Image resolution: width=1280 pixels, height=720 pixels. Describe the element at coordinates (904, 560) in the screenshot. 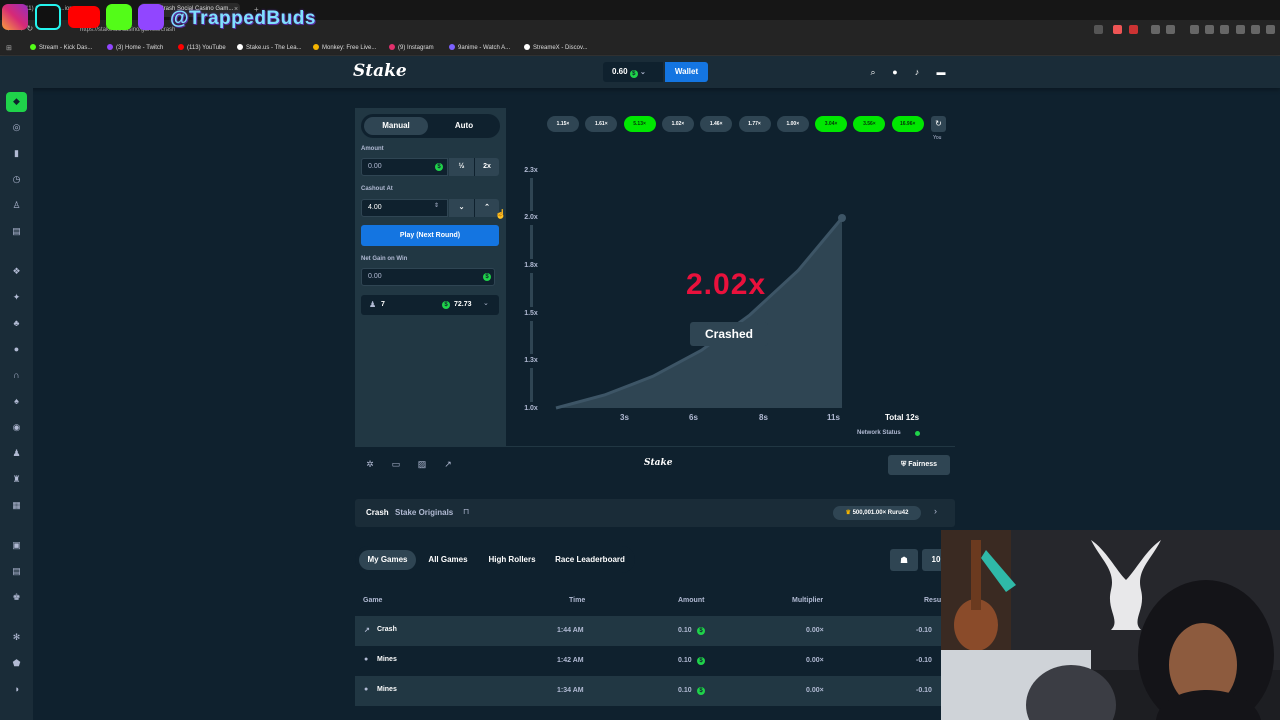

I see `ghost-mode-button: ☗` at that location.